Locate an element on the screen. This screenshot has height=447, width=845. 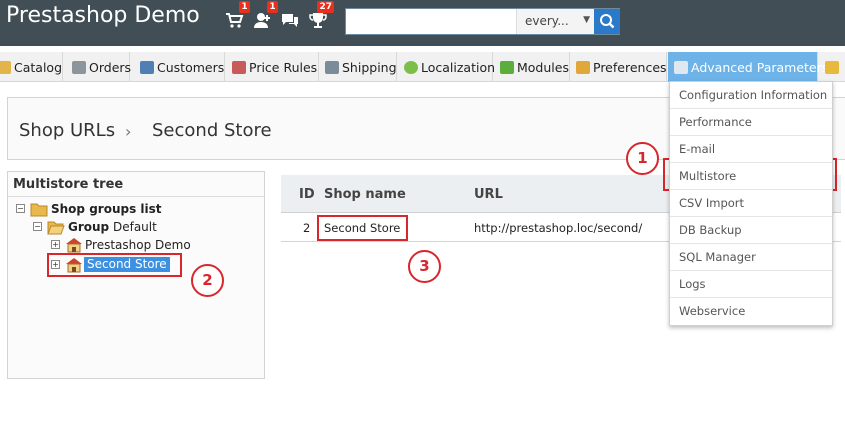
tree-group-prefix: Group is located at coordinates (89, 227).